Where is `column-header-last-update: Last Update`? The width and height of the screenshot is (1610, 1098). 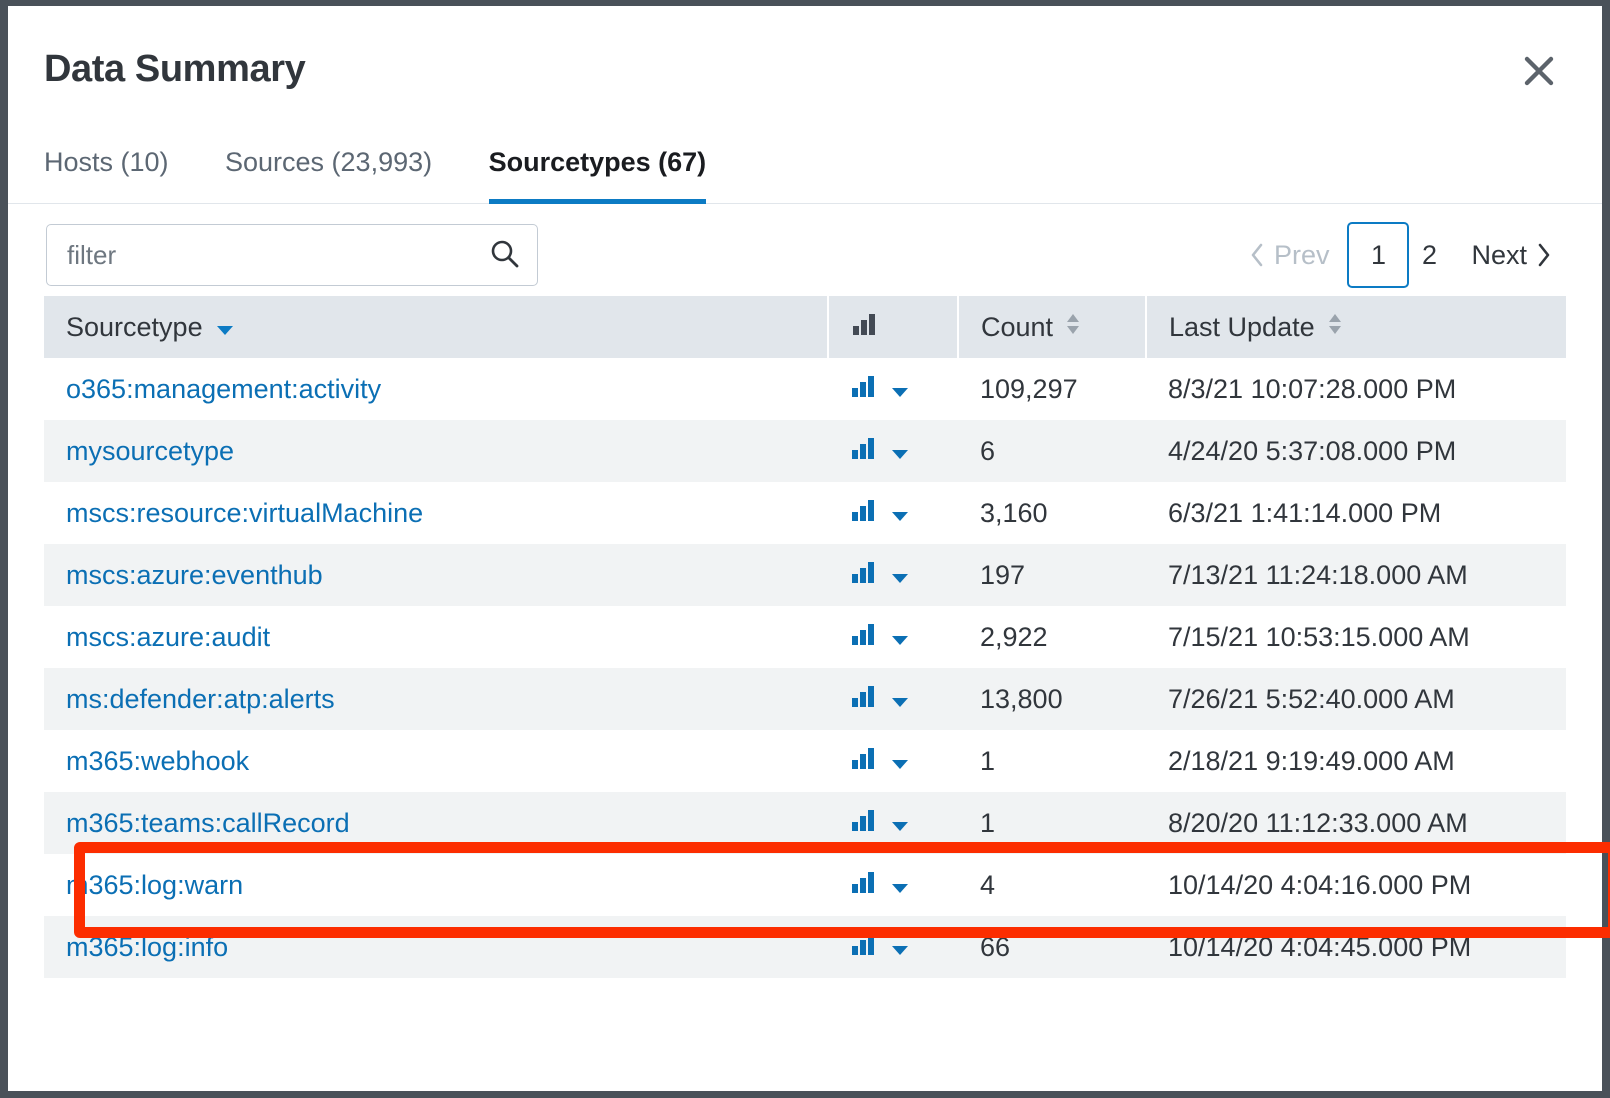 column-header-last-update: Last Update is located at coordinates (1356, 327).